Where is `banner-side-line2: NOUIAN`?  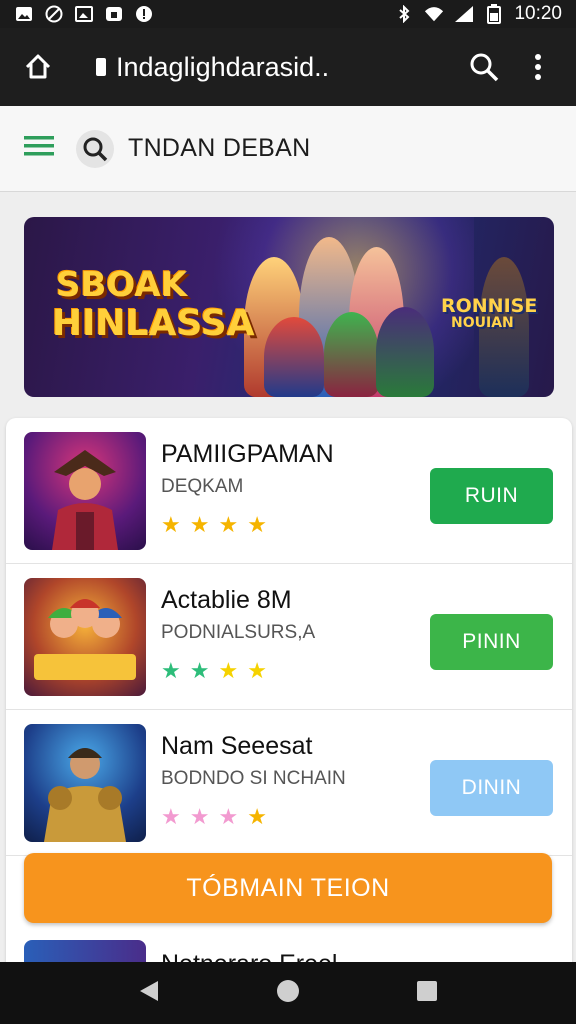 banner-side-line2: NOUIAN is located at coordinates (482, 323).